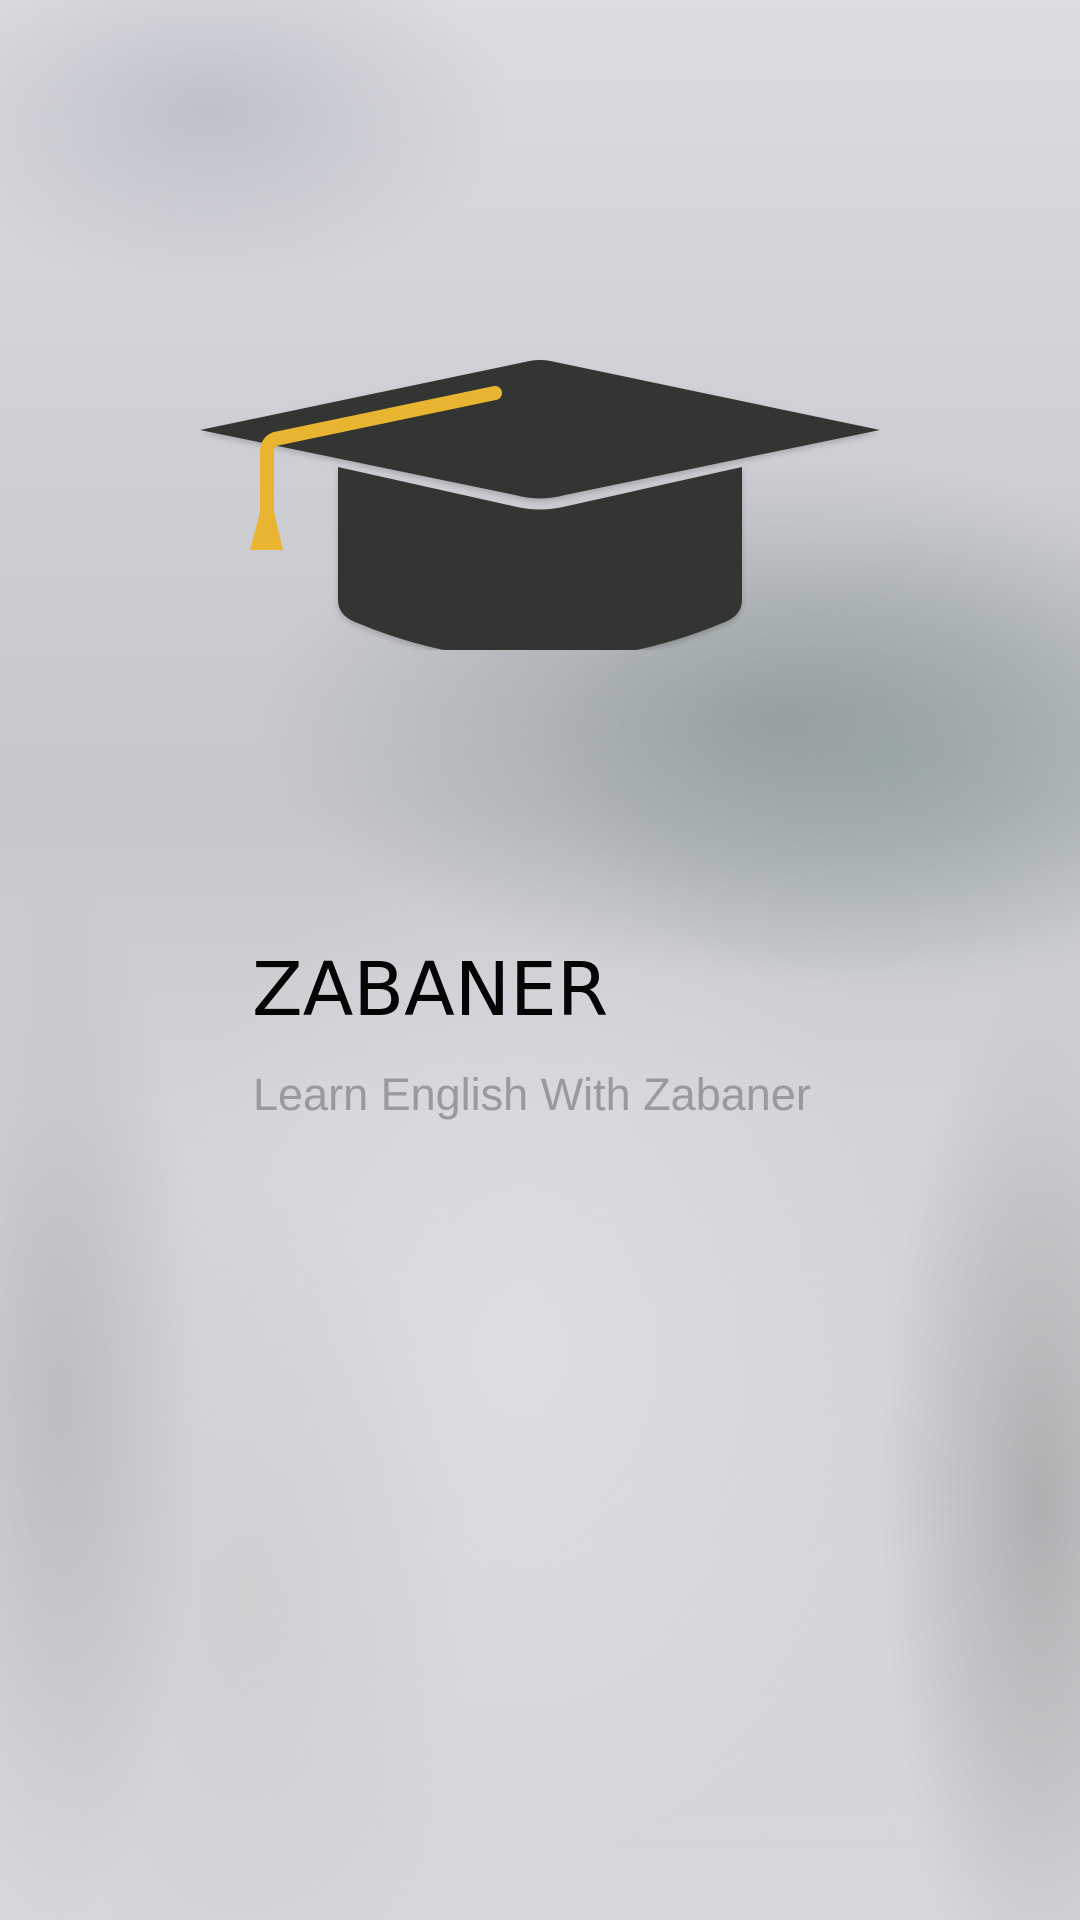 The height and width of the screenshot is (1920, 1080). I want to click on app-logo, so click(540, 500).